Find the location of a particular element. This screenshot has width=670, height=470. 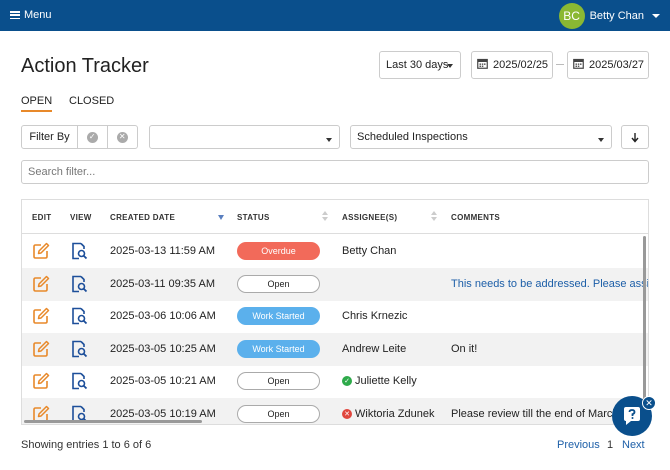

tab-closed: CLOSED is located at coordinates (91, 101).